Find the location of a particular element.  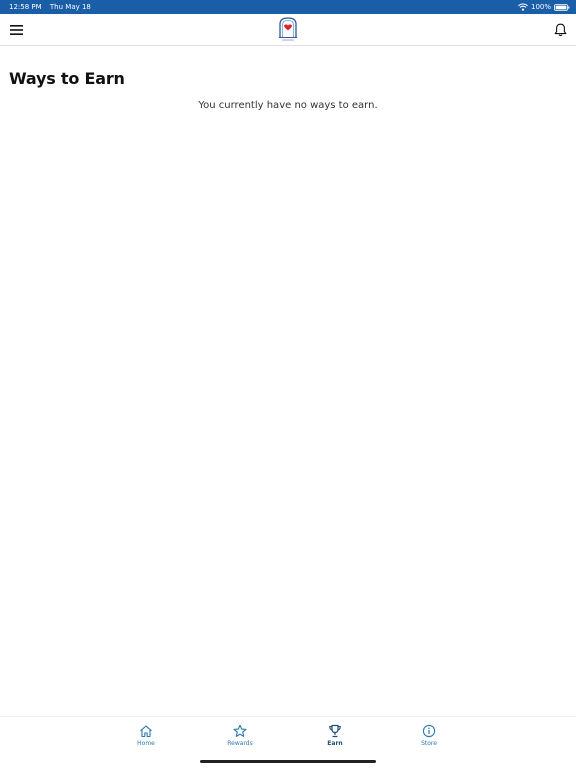

notifications-button is located at coordinates (560, 30).